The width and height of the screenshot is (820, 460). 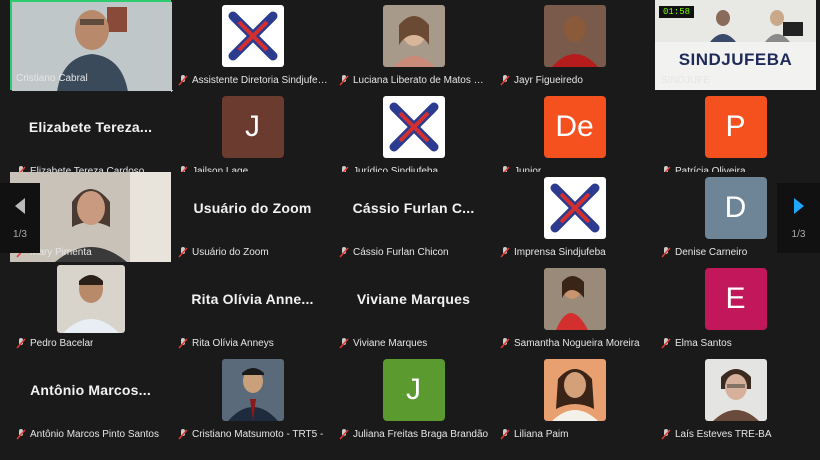 I want to click on next-page-button: 1/3, so click(x=798, y=218).